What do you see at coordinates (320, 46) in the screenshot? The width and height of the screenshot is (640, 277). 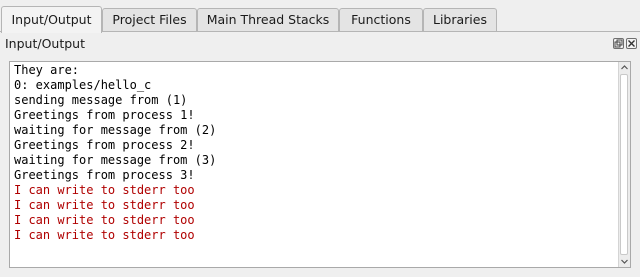 I see `panel-header: Input/Output` at bounding box center [320, 46].